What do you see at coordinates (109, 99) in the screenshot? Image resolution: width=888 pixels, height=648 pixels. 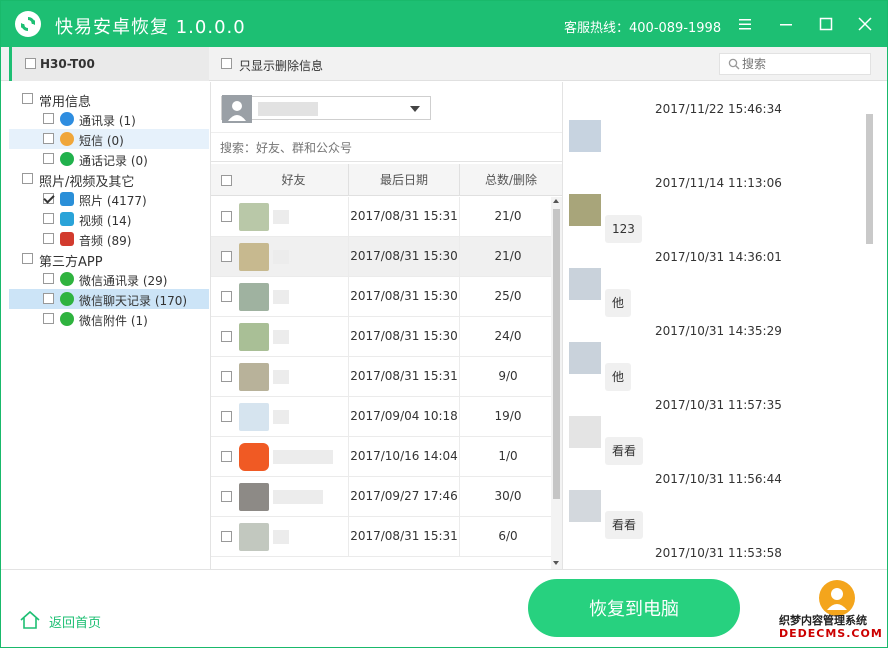 I see `tree-category-common: 常用信息` at bounding box center [109, 99].